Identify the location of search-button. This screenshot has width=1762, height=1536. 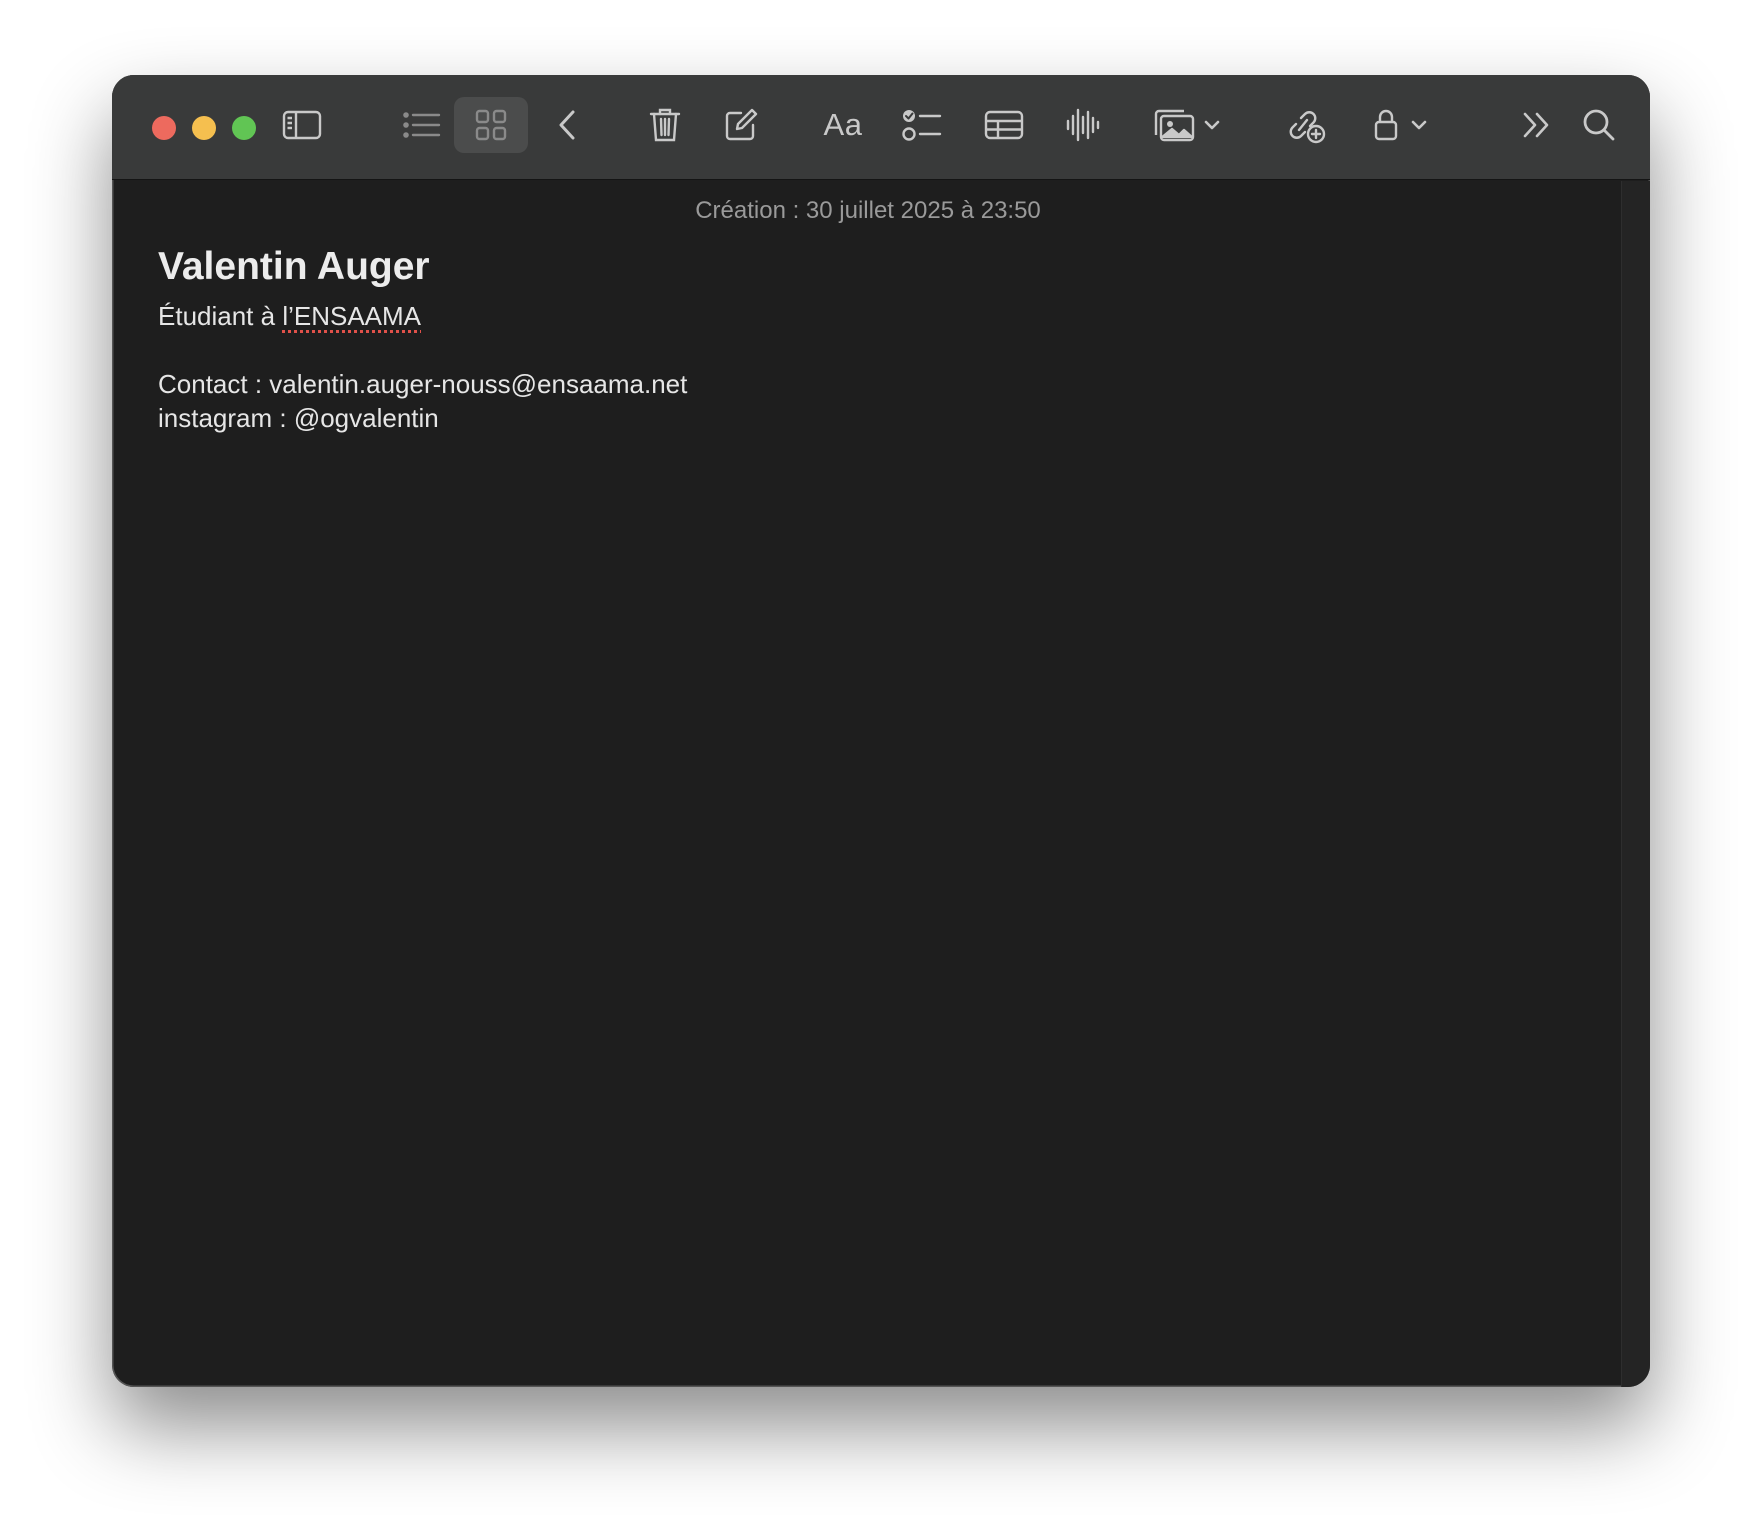
(1599, 125).